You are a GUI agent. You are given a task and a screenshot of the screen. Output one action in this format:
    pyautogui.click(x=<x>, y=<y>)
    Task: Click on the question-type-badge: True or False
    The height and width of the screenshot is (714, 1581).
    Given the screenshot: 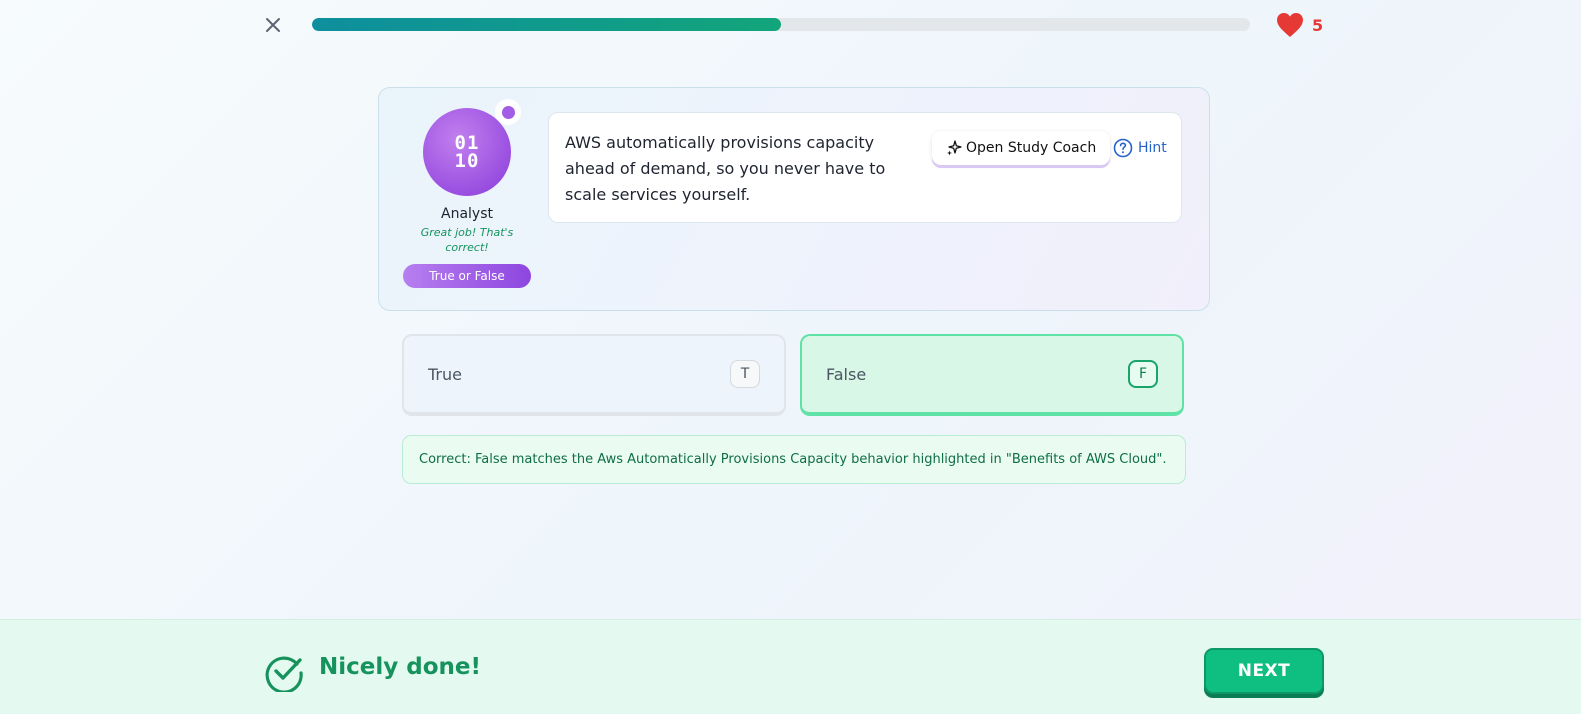 What is the action you would take?
    pyautogui.click(x=467, y=276)
    